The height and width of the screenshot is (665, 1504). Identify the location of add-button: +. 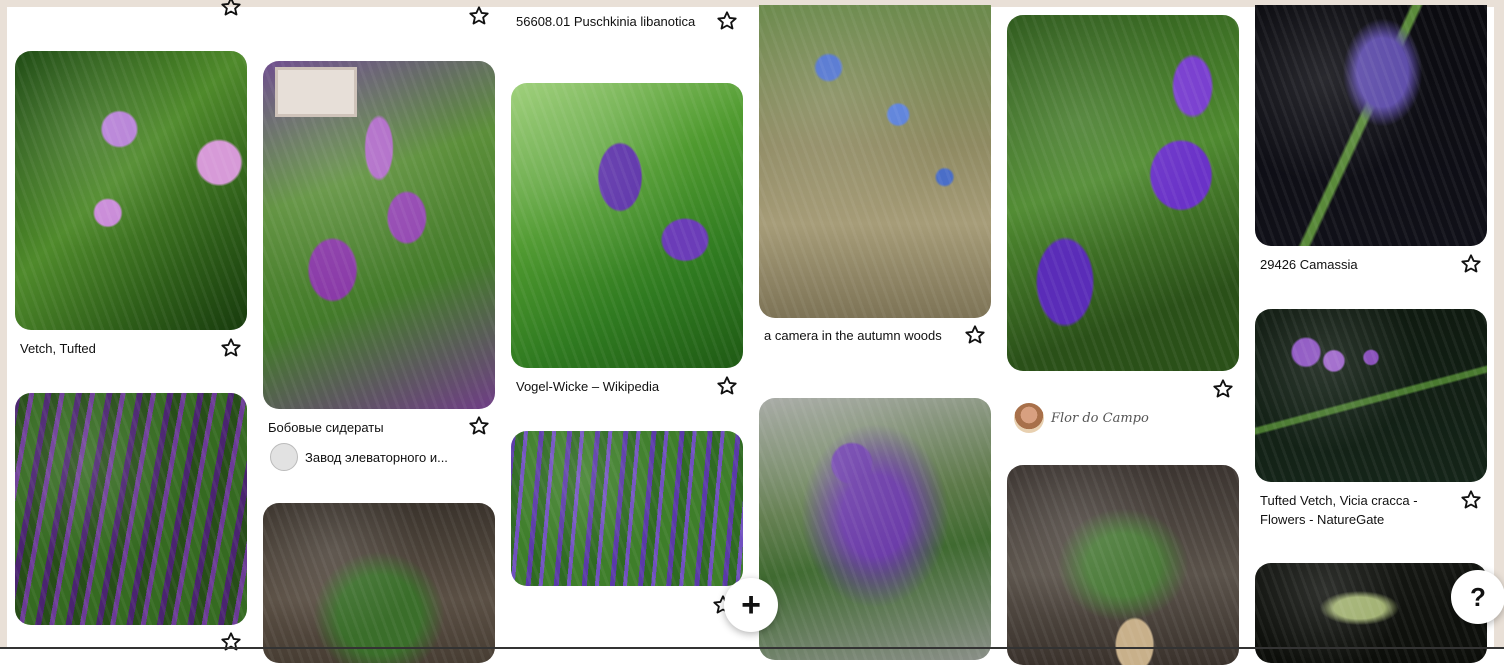
(751, 605).